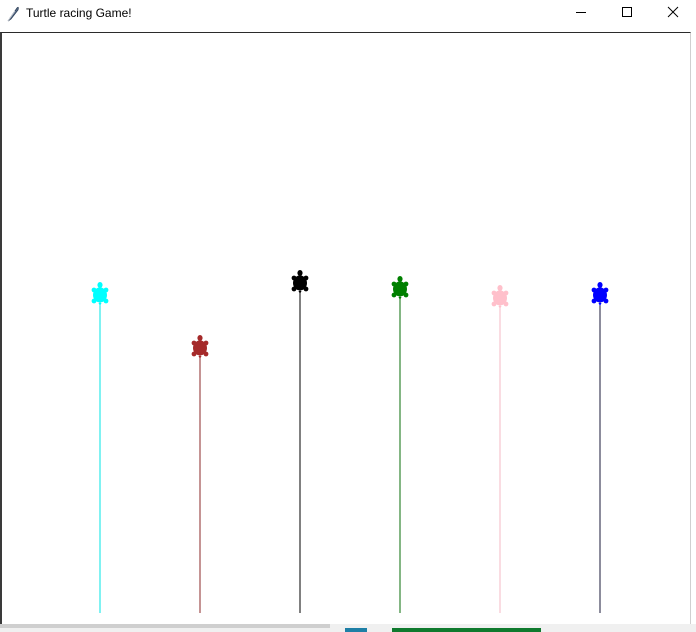 Image resolution: width=696 pixels, height=632 pixels. Describe the element at coordinates (165, 626) in the screenshot. I see `scrollbar-track` at that location.